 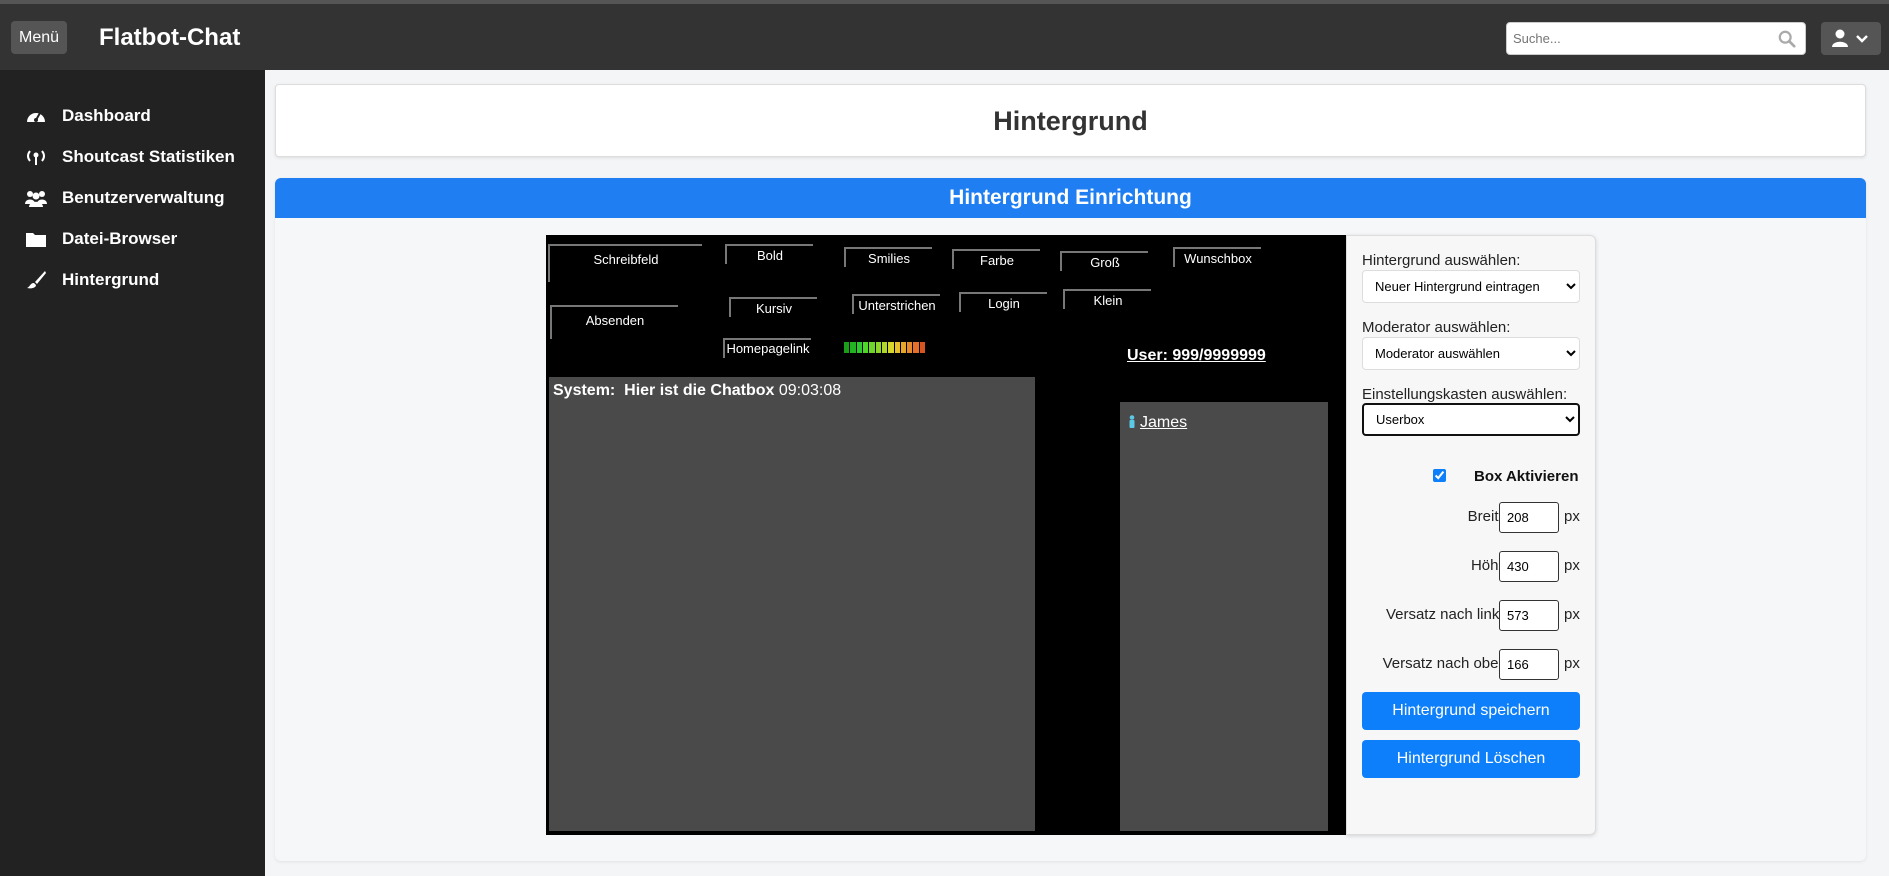 What do you see at coordinates (996, 259) in the screenshot?
I see `preview-button-farbe: Farbe` at bounding box center [996, 259].